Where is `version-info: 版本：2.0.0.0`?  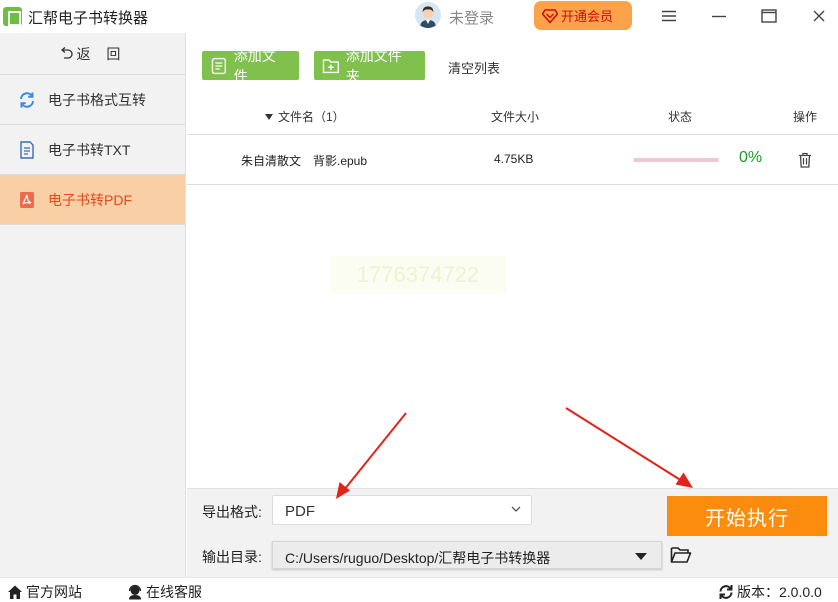
version-info: 版本：2.0.0.0 is located at coordinates (770, 592).